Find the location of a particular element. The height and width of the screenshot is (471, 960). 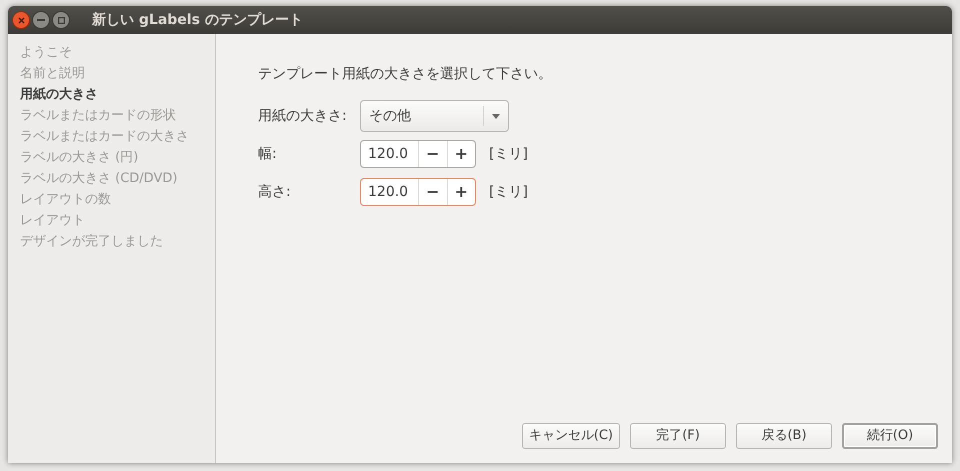

paper-size-dropdown: その他 is located at coordinates (434, 116).